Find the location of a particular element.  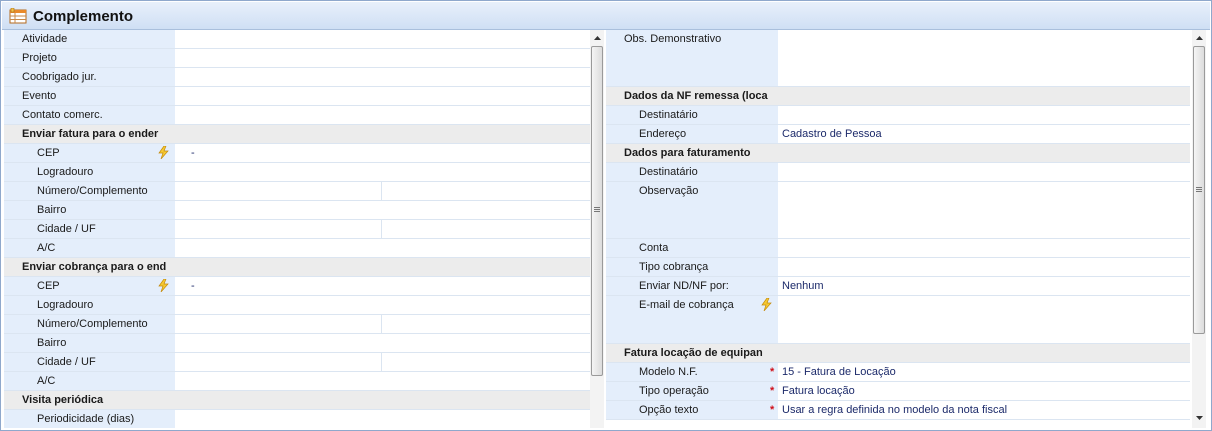

property-row-coobrigado-jur: Coobrigado jur. is located at coordinates (297, 77).